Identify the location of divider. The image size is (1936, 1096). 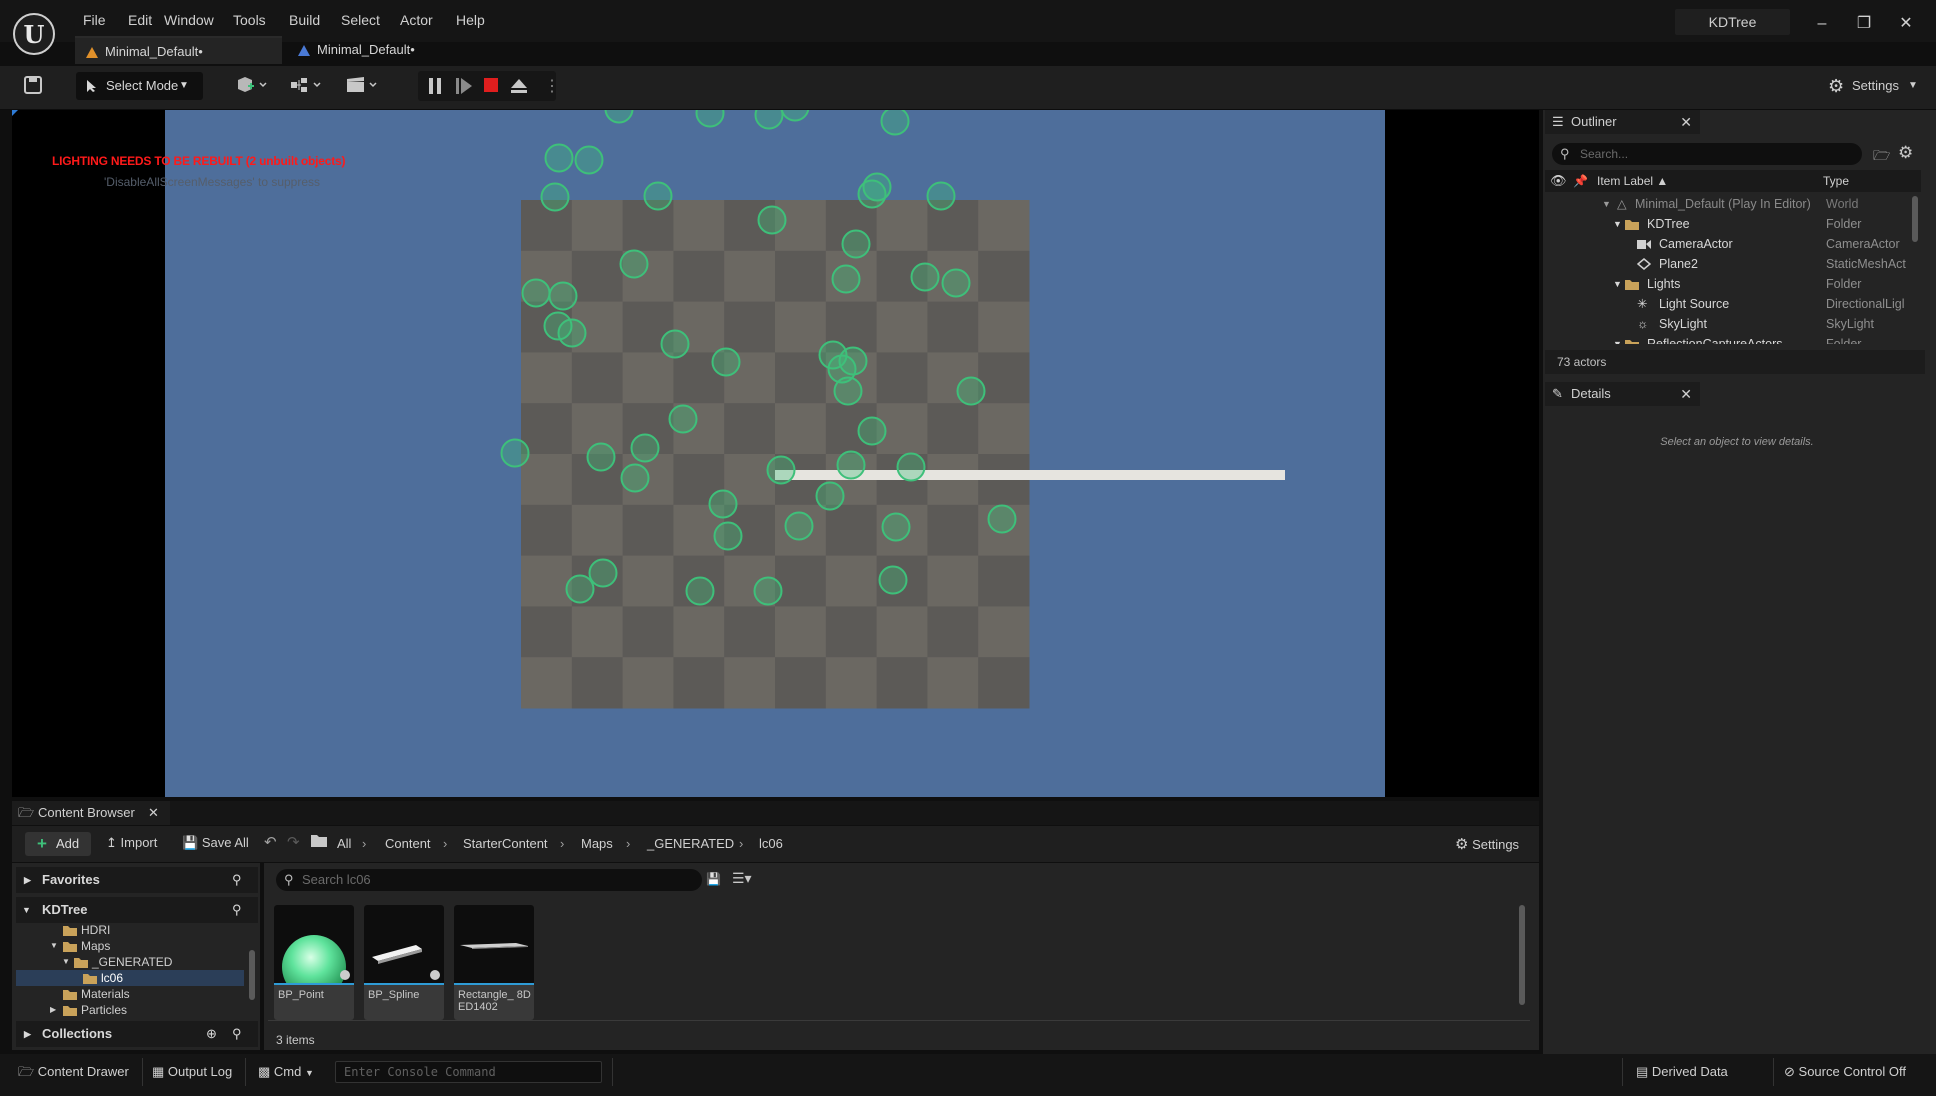
(142, 1072).